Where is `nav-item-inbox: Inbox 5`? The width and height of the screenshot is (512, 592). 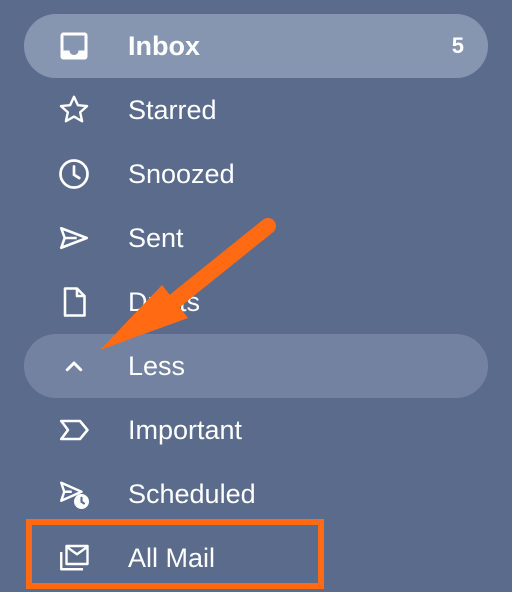 nav-item-inbox: Inbox 5 is located at coordinates (256, 46).